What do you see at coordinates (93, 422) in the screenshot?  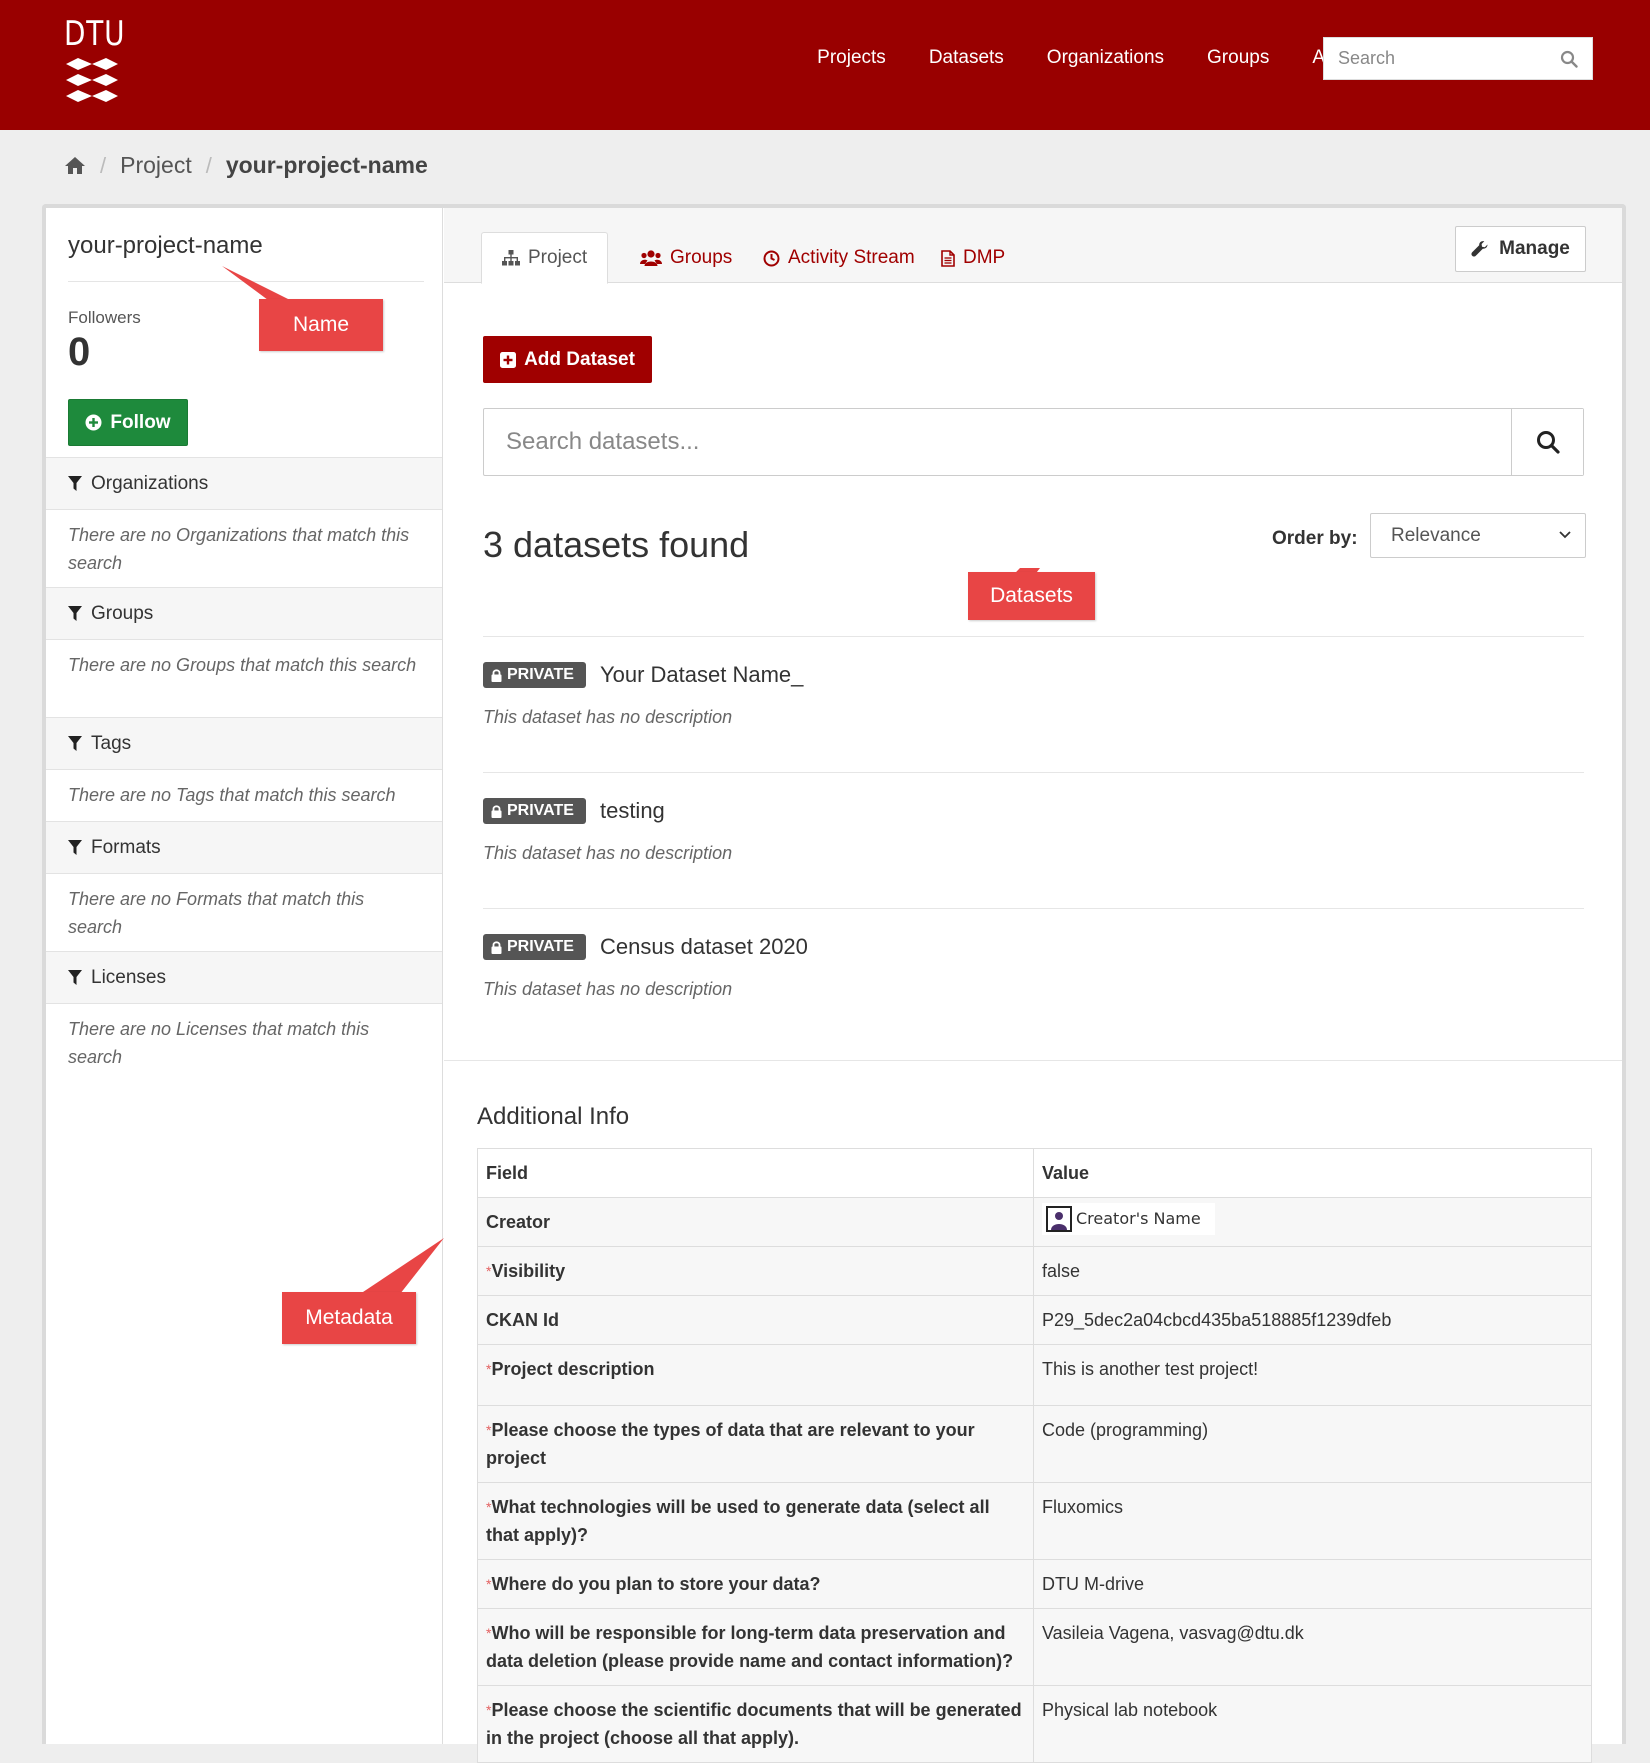 I see `plus-circle-icon` at bounding box center [93, 422].